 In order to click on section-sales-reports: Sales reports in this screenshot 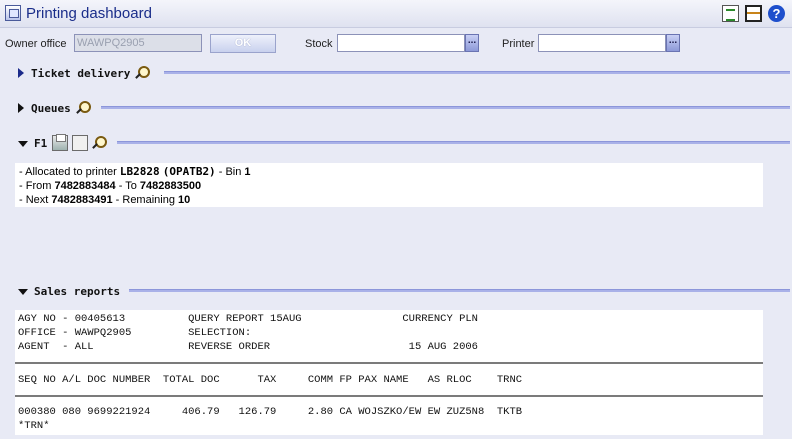, I will do `click(71, 291)`.